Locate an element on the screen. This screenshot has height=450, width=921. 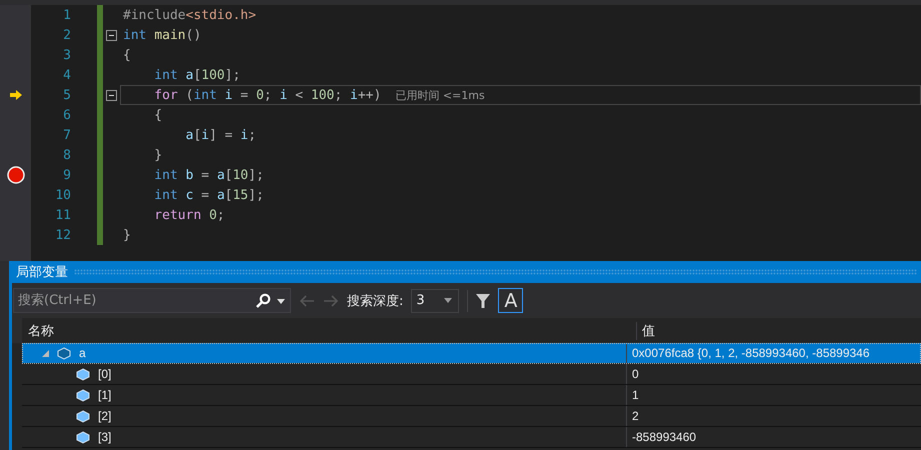
variable-value: 2 is located at coordinates (635, 416).